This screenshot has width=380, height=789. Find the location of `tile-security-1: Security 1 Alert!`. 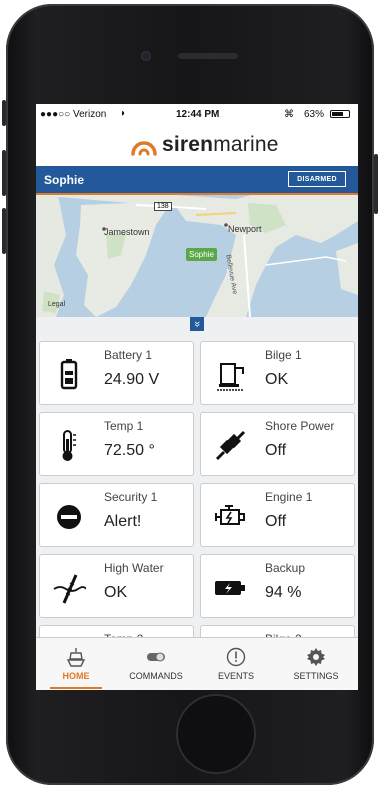

tile-security-1: Security 1 Alert! is located at coordinates (116, 515).